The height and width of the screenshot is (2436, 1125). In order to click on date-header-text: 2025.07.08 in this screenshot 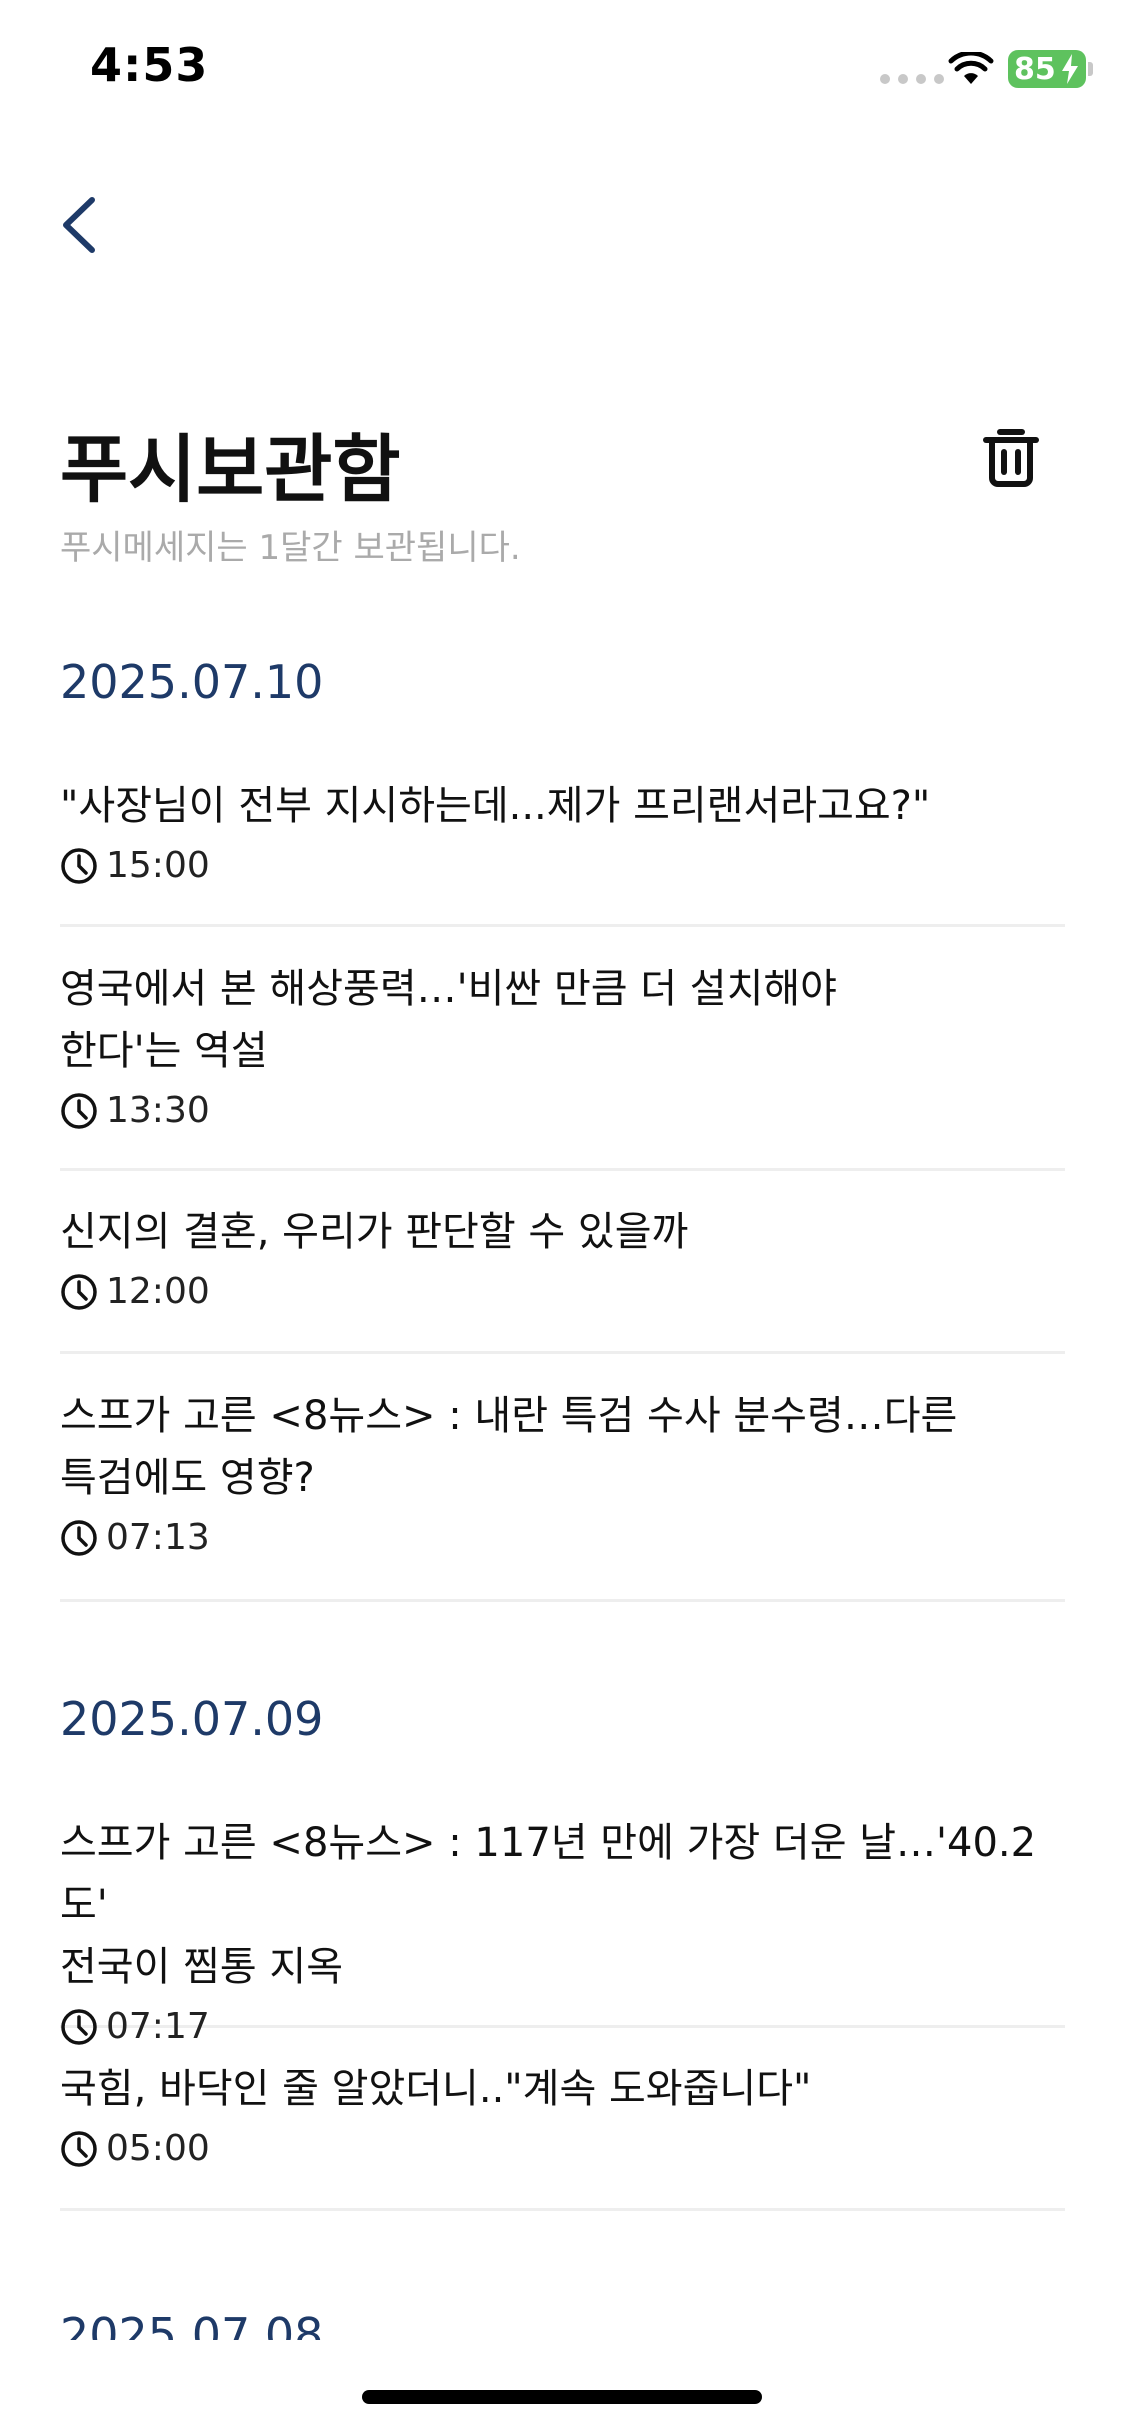, I will do `click(192, 2324)`.